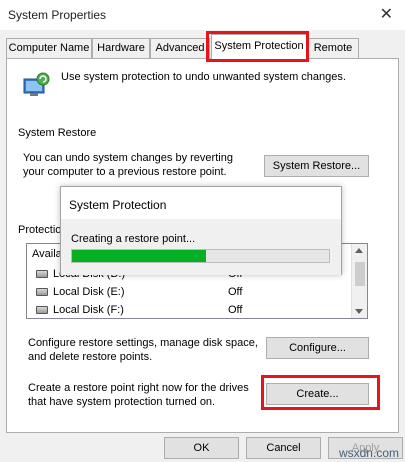 This screenshot has width=405, height=462. I want to click on dialog-title-bar: System Protection, so click(201, 203).